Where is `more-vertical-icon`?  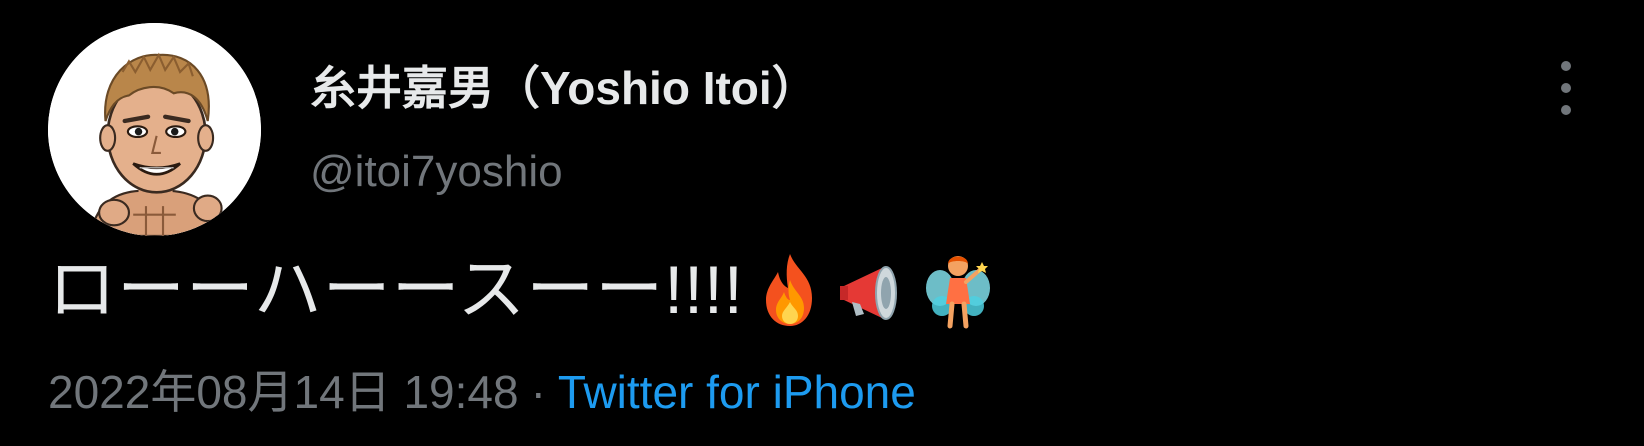
more-vertical-icon is located at coordinates (1566, 88).